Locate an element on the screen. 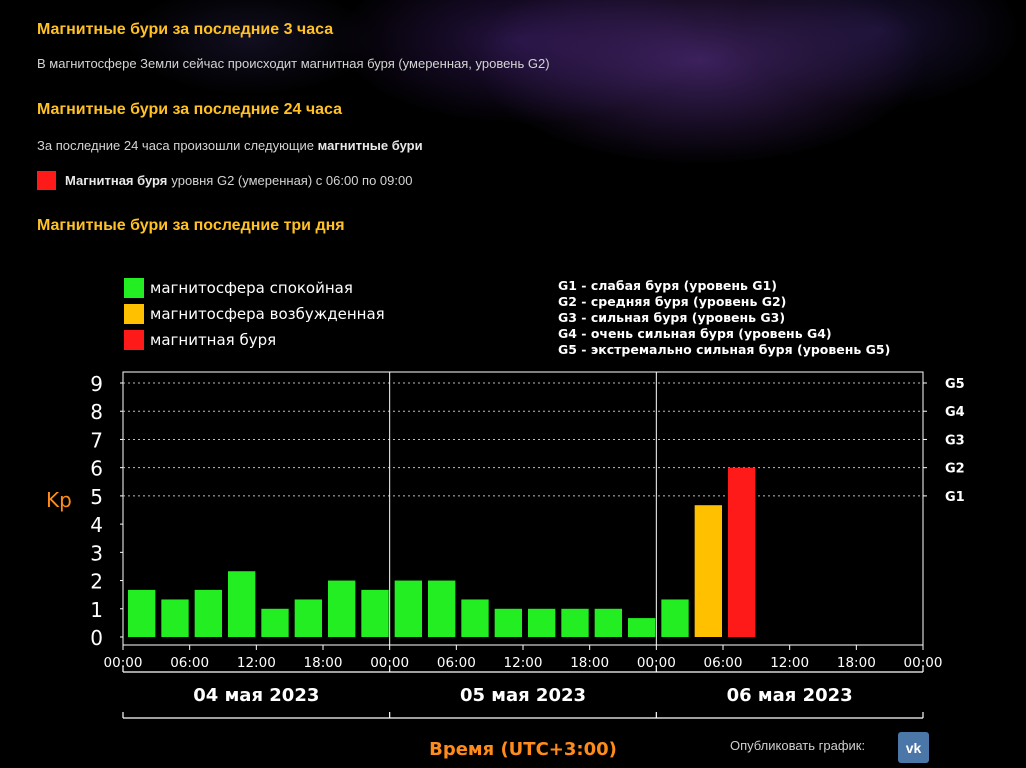 The height and width of the screenshot is (768, 1026). g-tick-label: G3 is located at coordinates (955, 440).